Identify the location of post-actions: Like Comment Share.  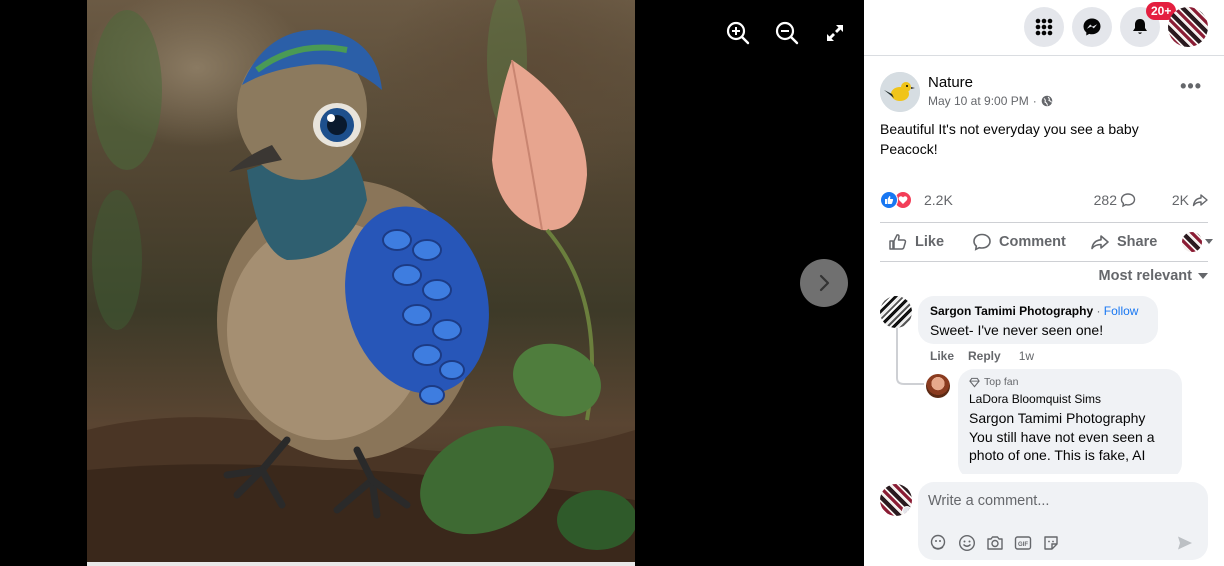
(1046, 242).